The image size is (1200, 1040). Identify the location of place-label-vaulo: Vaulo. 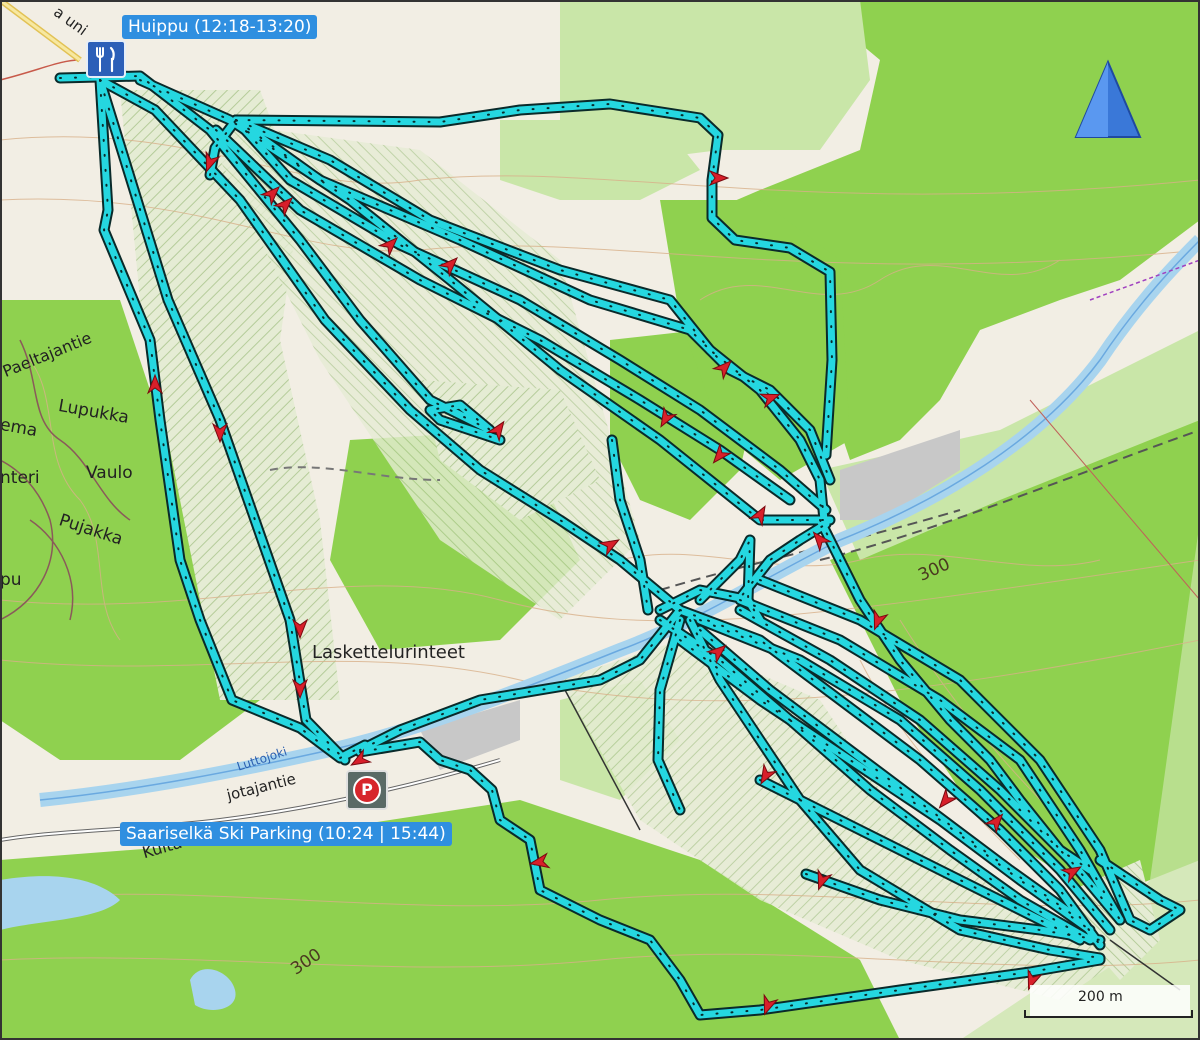
(109, 473).